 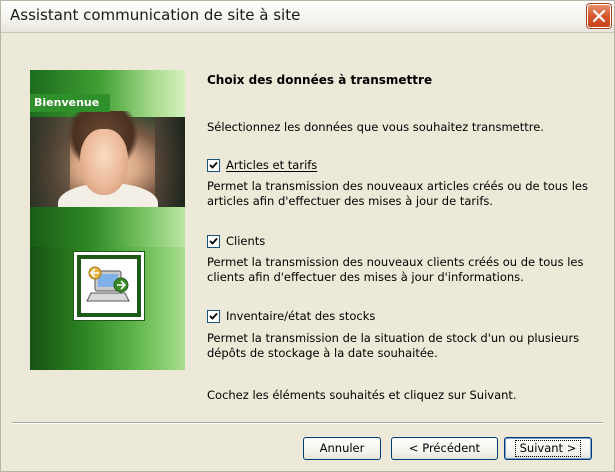 I want to click on cancel-button-label: Annuler, so click(x=342, y=448).